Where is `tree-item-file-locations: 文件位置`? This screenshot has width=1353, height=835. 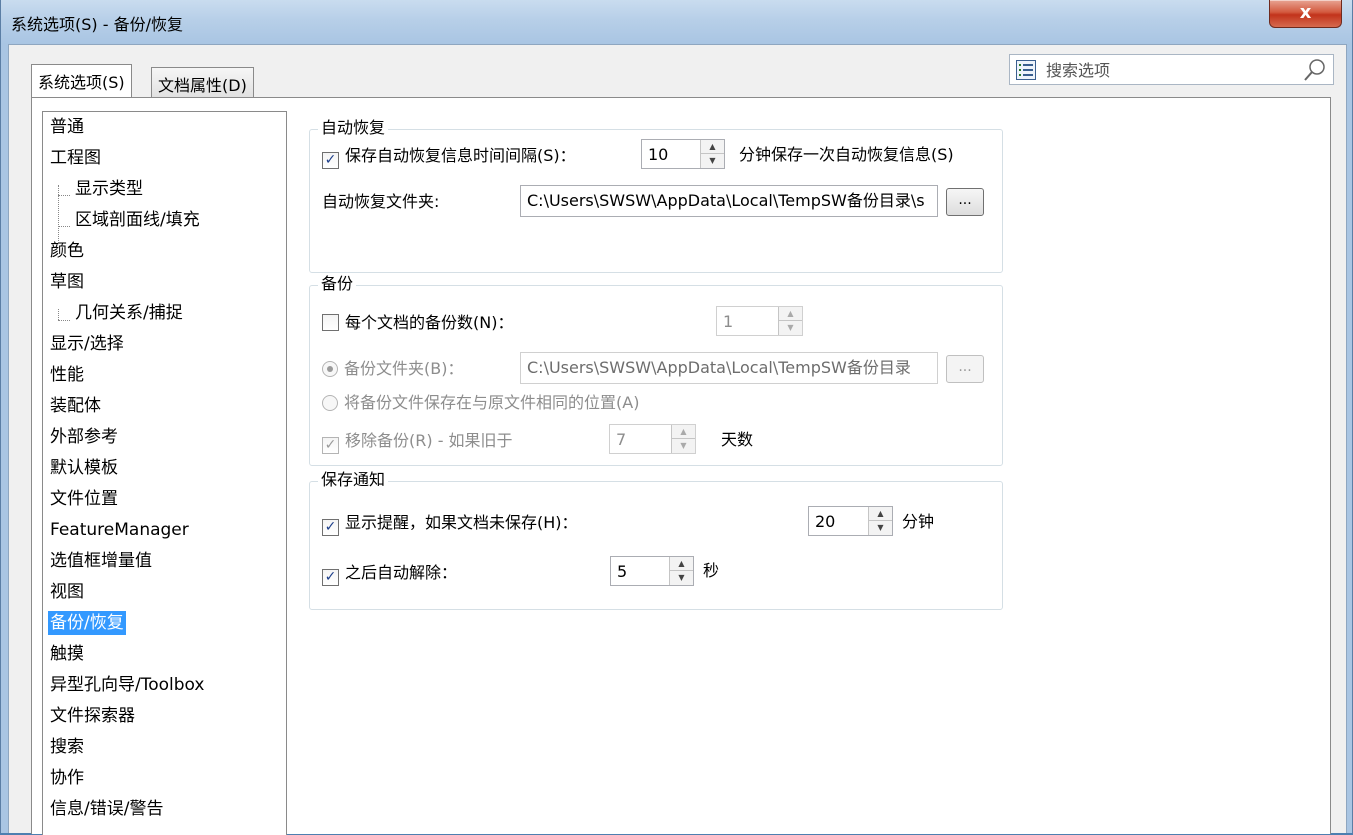
tree-item-file-locations: 文件位置 is located at coordinates (84, 499).